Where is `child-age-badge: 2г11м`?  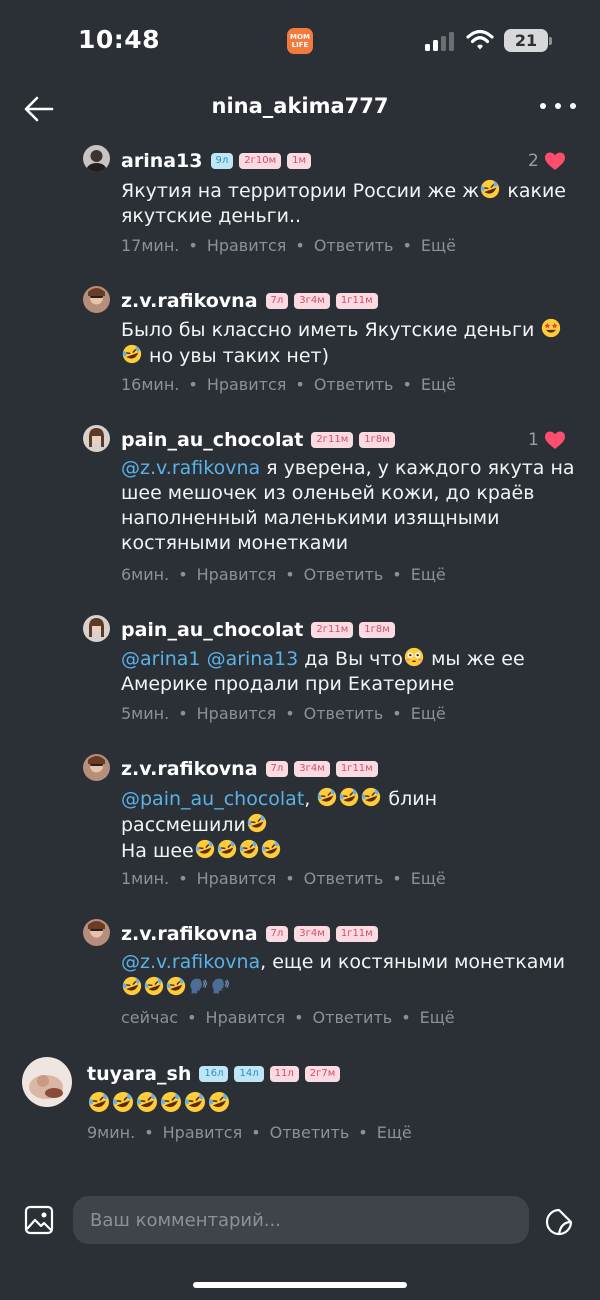 child-age-badge: 2г11м is located at coordinates (332, 630).